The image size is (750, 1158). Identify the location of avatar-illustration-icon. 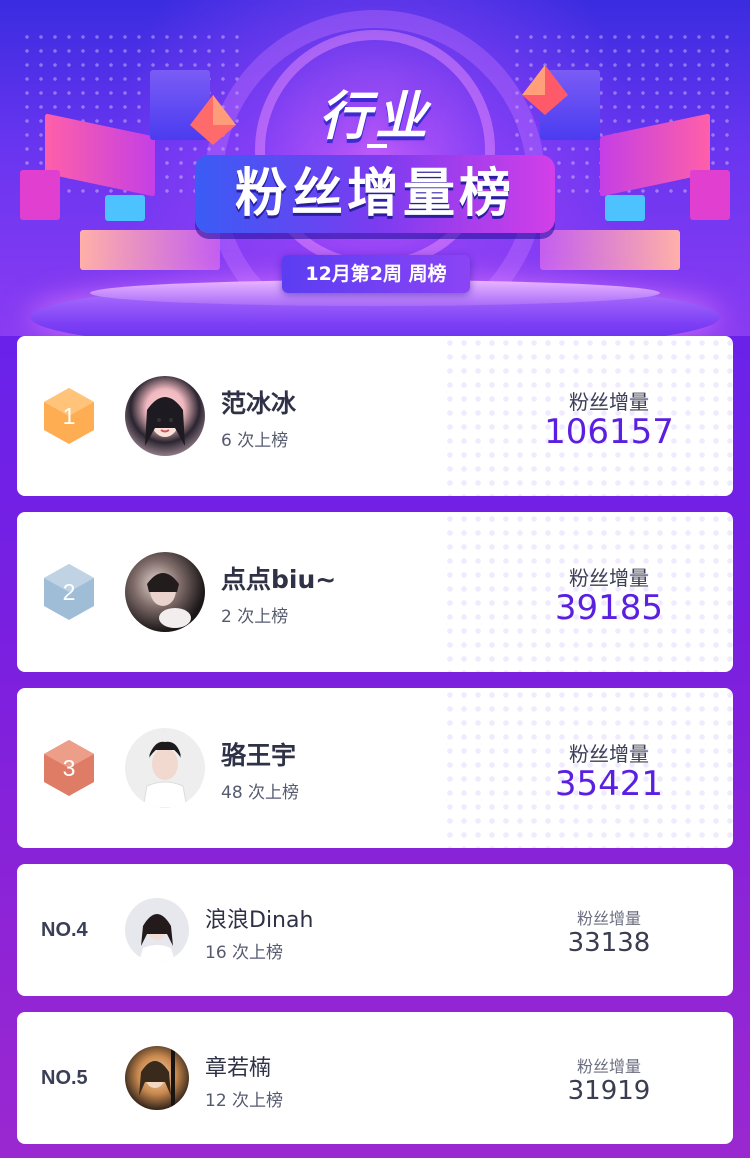
(165, 421).